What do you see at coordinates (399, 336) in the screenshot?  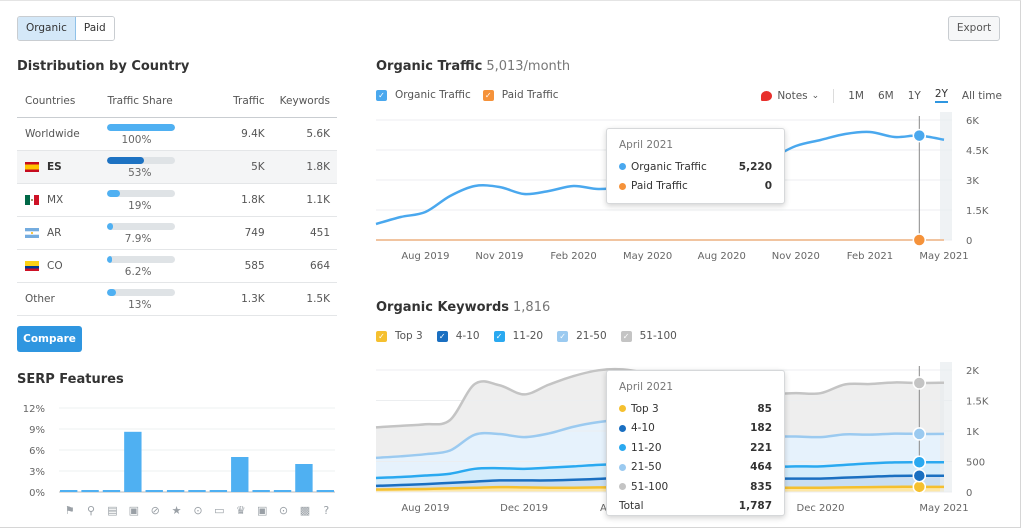 I see `legend-top-3: ✓ Top 3` at bounding box center [399, 336].